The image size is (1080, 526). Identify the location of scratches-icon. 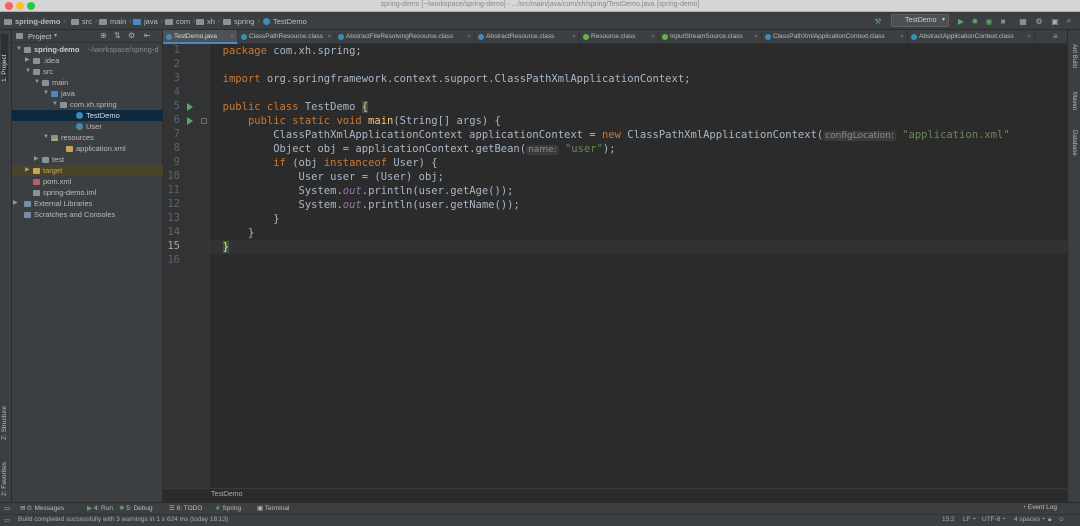
(27, 215).